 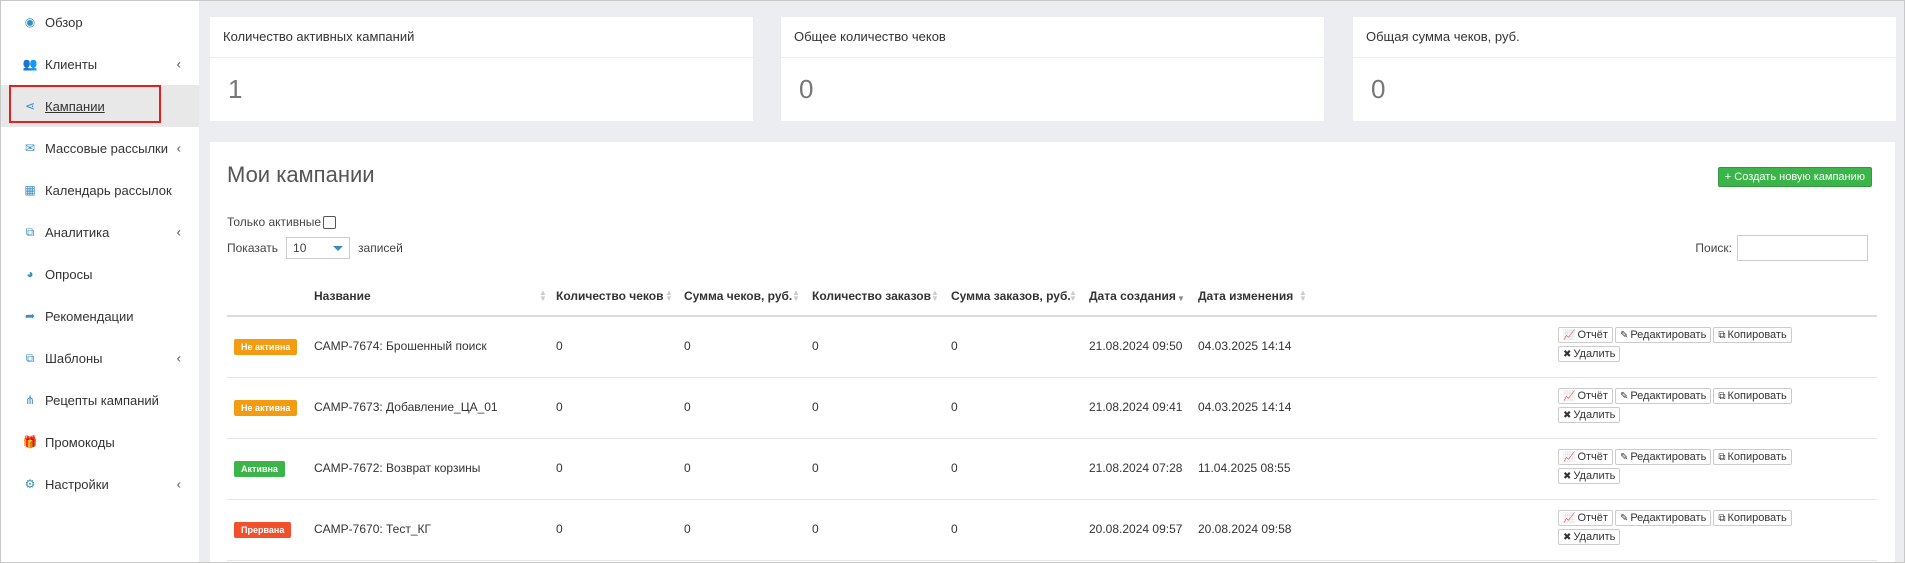 I want to click on share-icon: ⋖, so click(x=30, y=106).